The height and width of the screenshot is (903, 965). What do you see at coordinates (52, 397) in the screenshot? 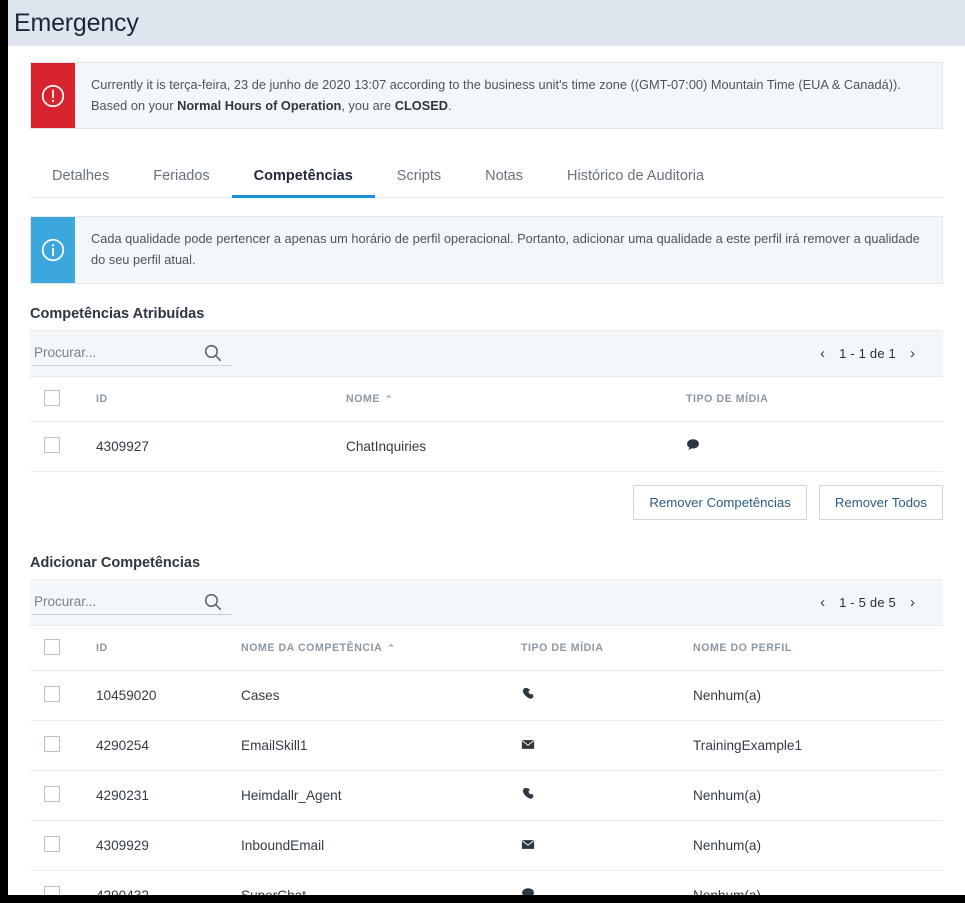
I see `assigned-select-all-checkbox` at bounding box center [52, 397].